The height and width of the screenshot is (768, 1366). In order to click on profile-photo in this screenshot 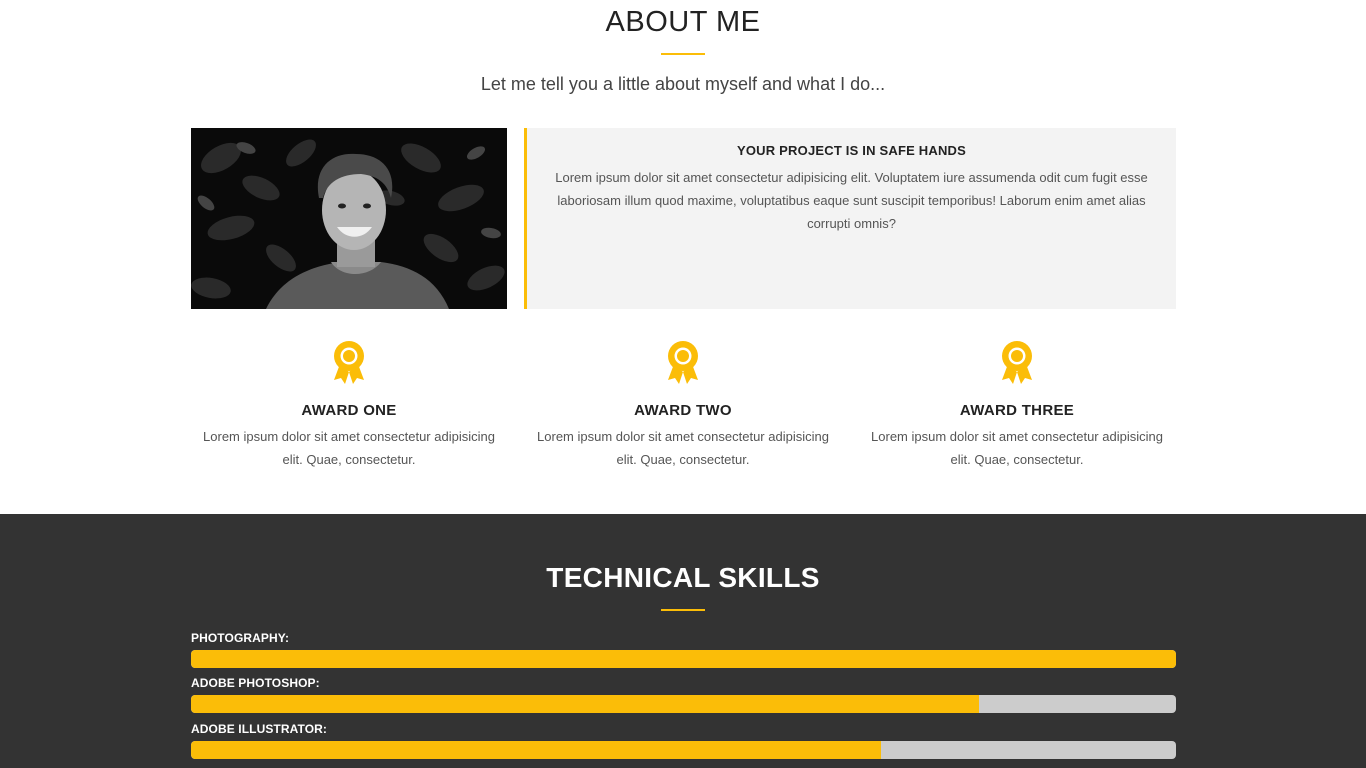, I will do `click(349, 218)`.